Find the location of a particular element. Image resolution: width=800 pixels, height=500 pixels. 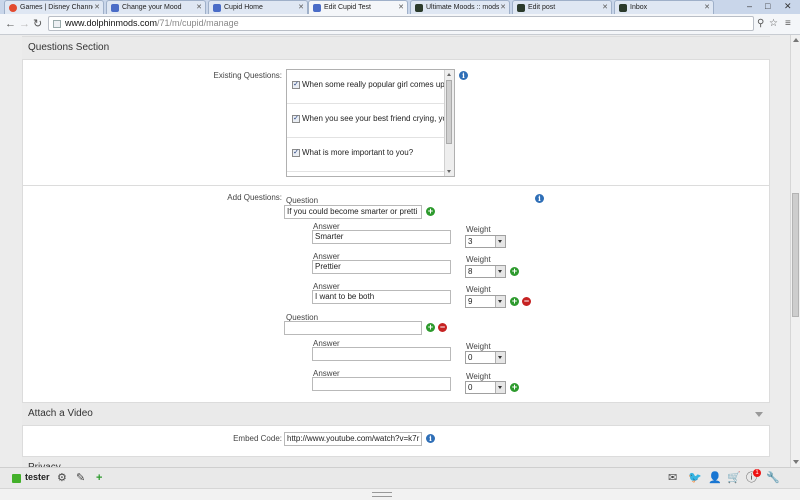

maximize-icon: □ is located at coordinates (767, 6).